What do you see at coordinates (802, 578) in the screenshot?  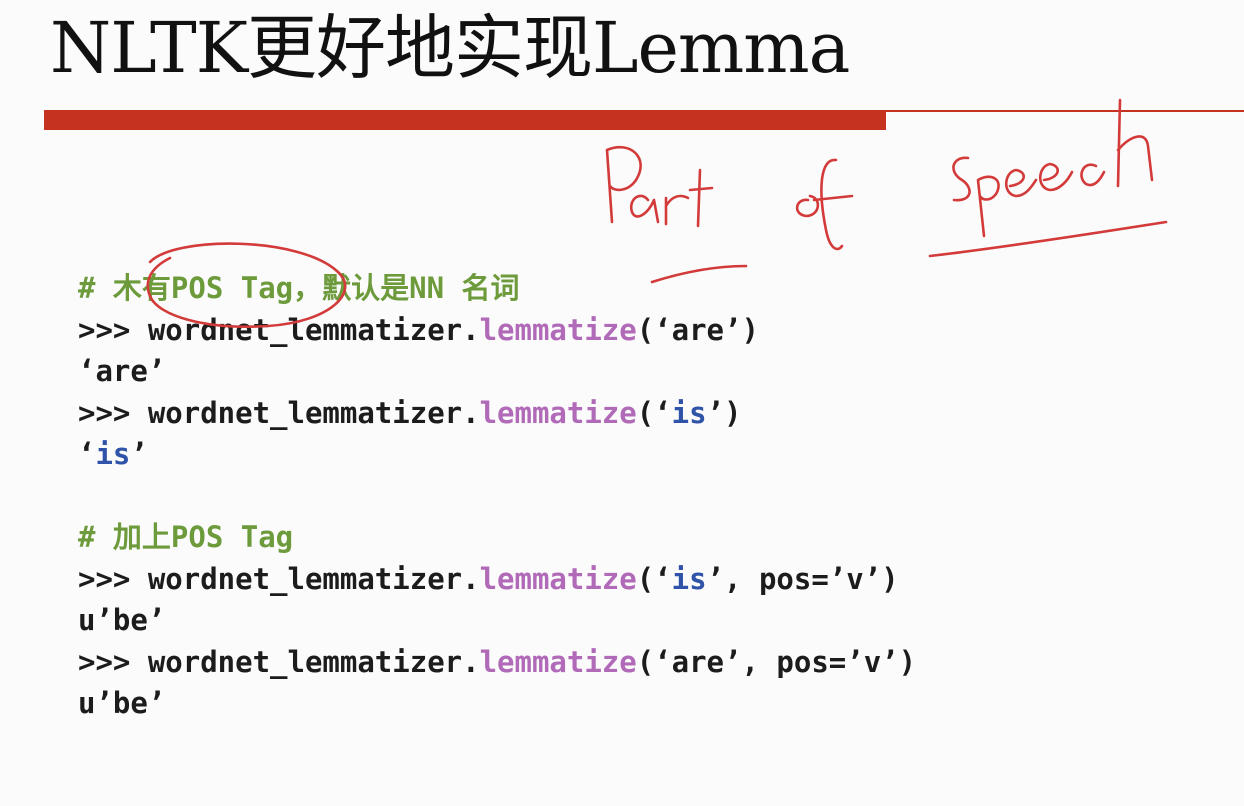 I see `code-text: ’, pos=’v’)` at bounding box center [802, 578].